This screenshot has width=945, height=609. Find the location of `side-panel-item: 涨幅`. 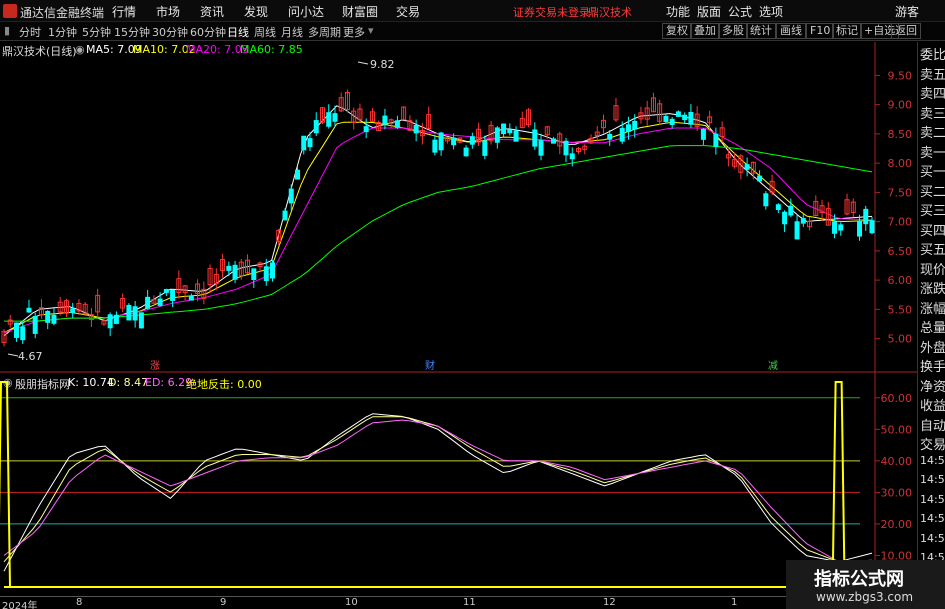

side-panel-item: 涨幅 is located at coordinates (932, 307).